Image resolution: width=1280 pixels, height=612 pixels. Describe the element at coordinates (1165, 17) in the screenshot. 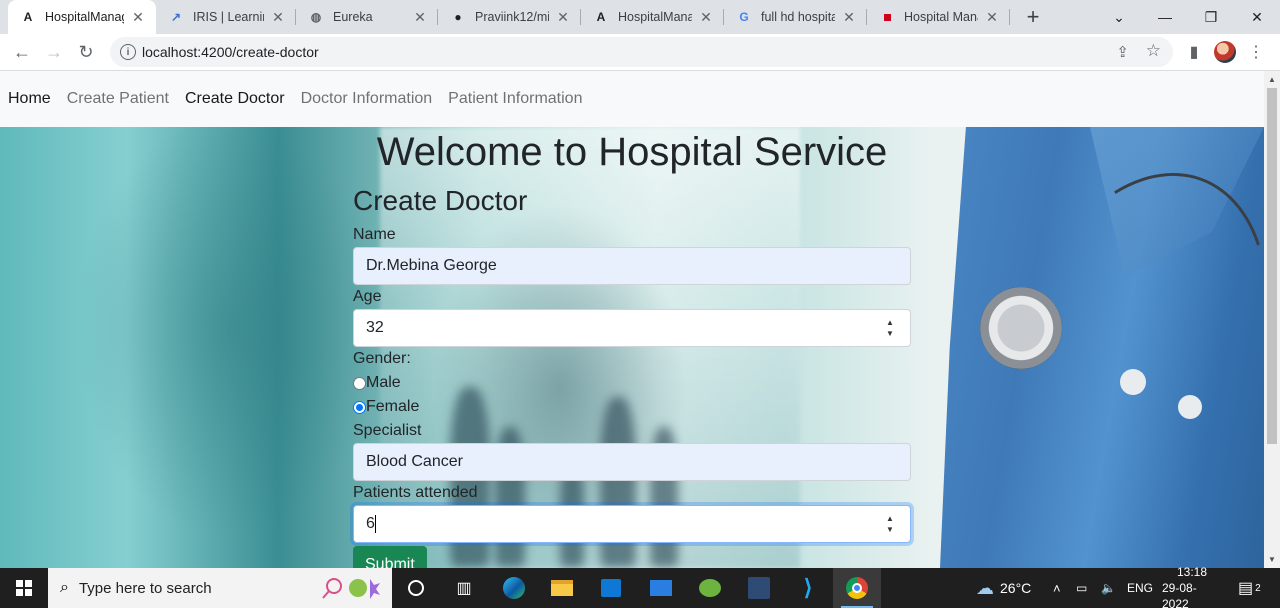

I see `minimize-icon: —` at that location.